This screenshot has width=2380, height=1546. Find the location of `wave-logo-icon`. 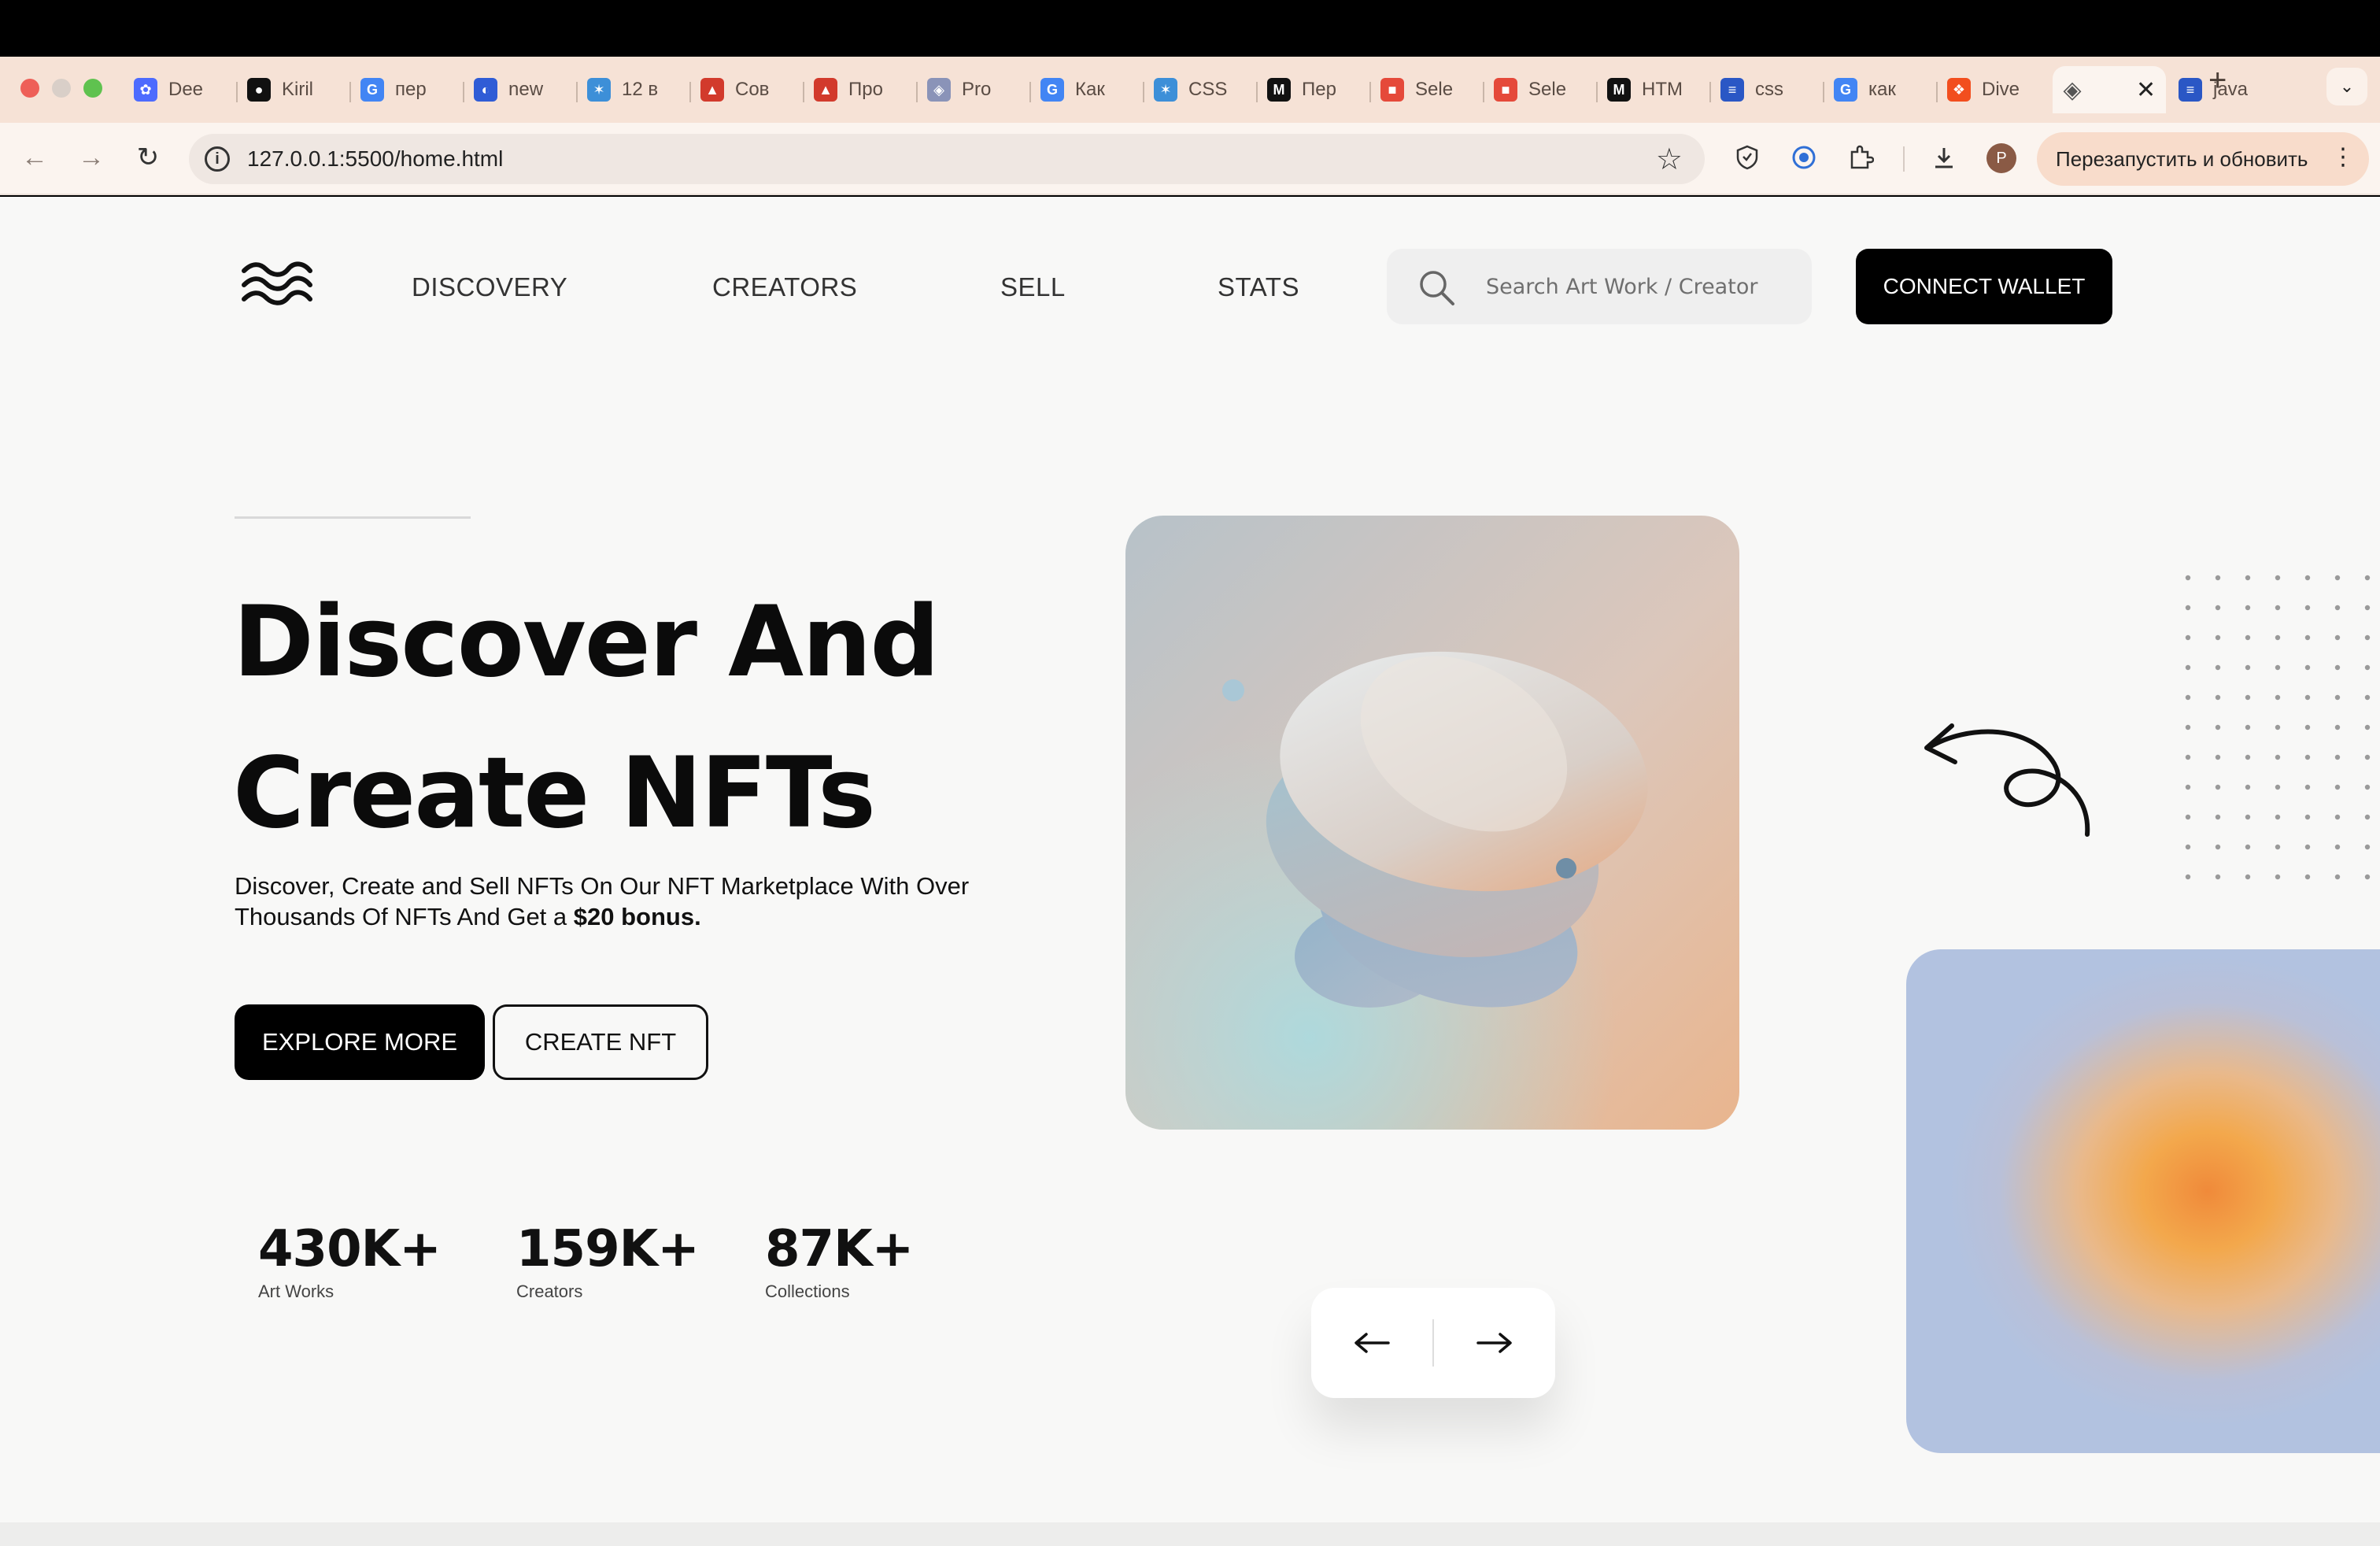

wave-logo-icon is located at coordinates (277, 284).